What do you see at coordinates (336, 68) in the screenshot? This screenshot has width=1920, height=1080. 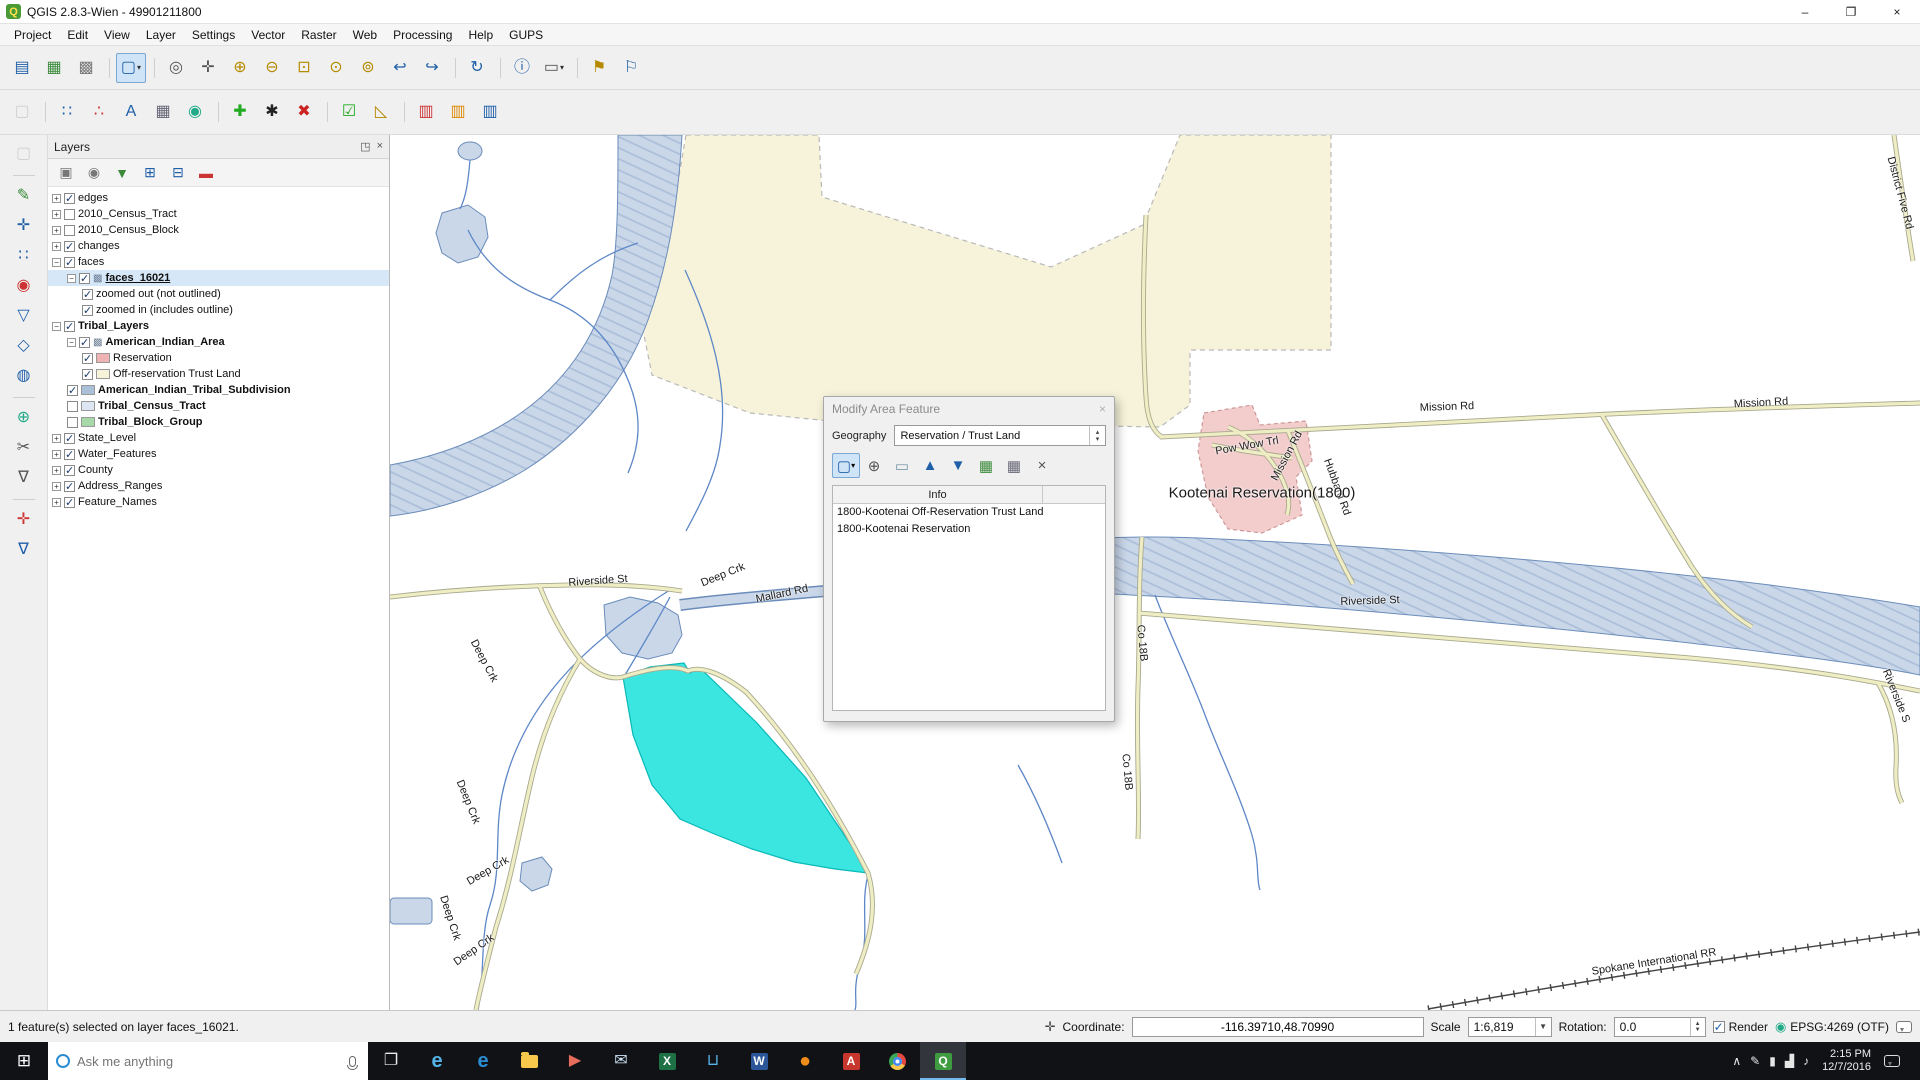 I see `zoom-to-selection-icon: ⊙` at bounding box center [336, 68].